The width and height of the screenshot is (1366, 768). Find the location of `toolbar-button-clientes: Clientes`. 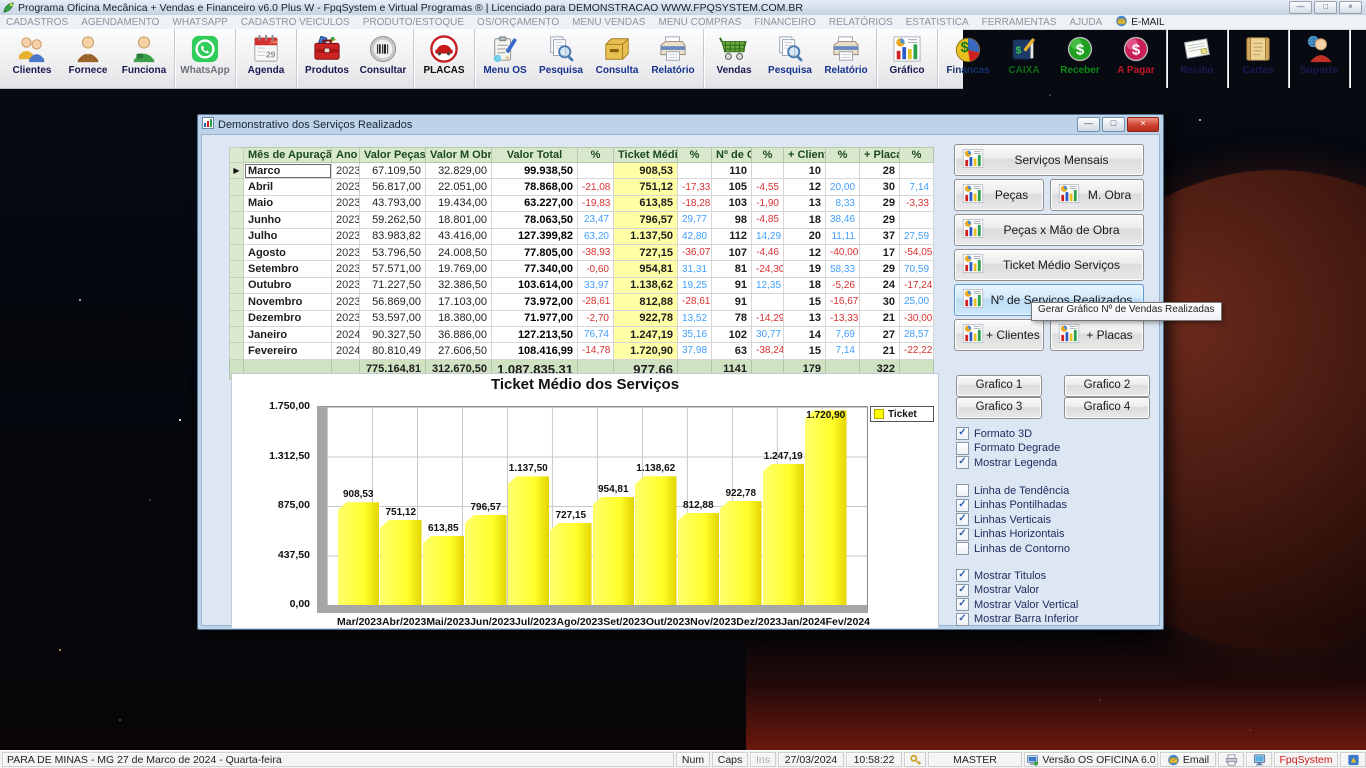

toolbar-button-clientes: Clientes is located at coordinates (32, 53).